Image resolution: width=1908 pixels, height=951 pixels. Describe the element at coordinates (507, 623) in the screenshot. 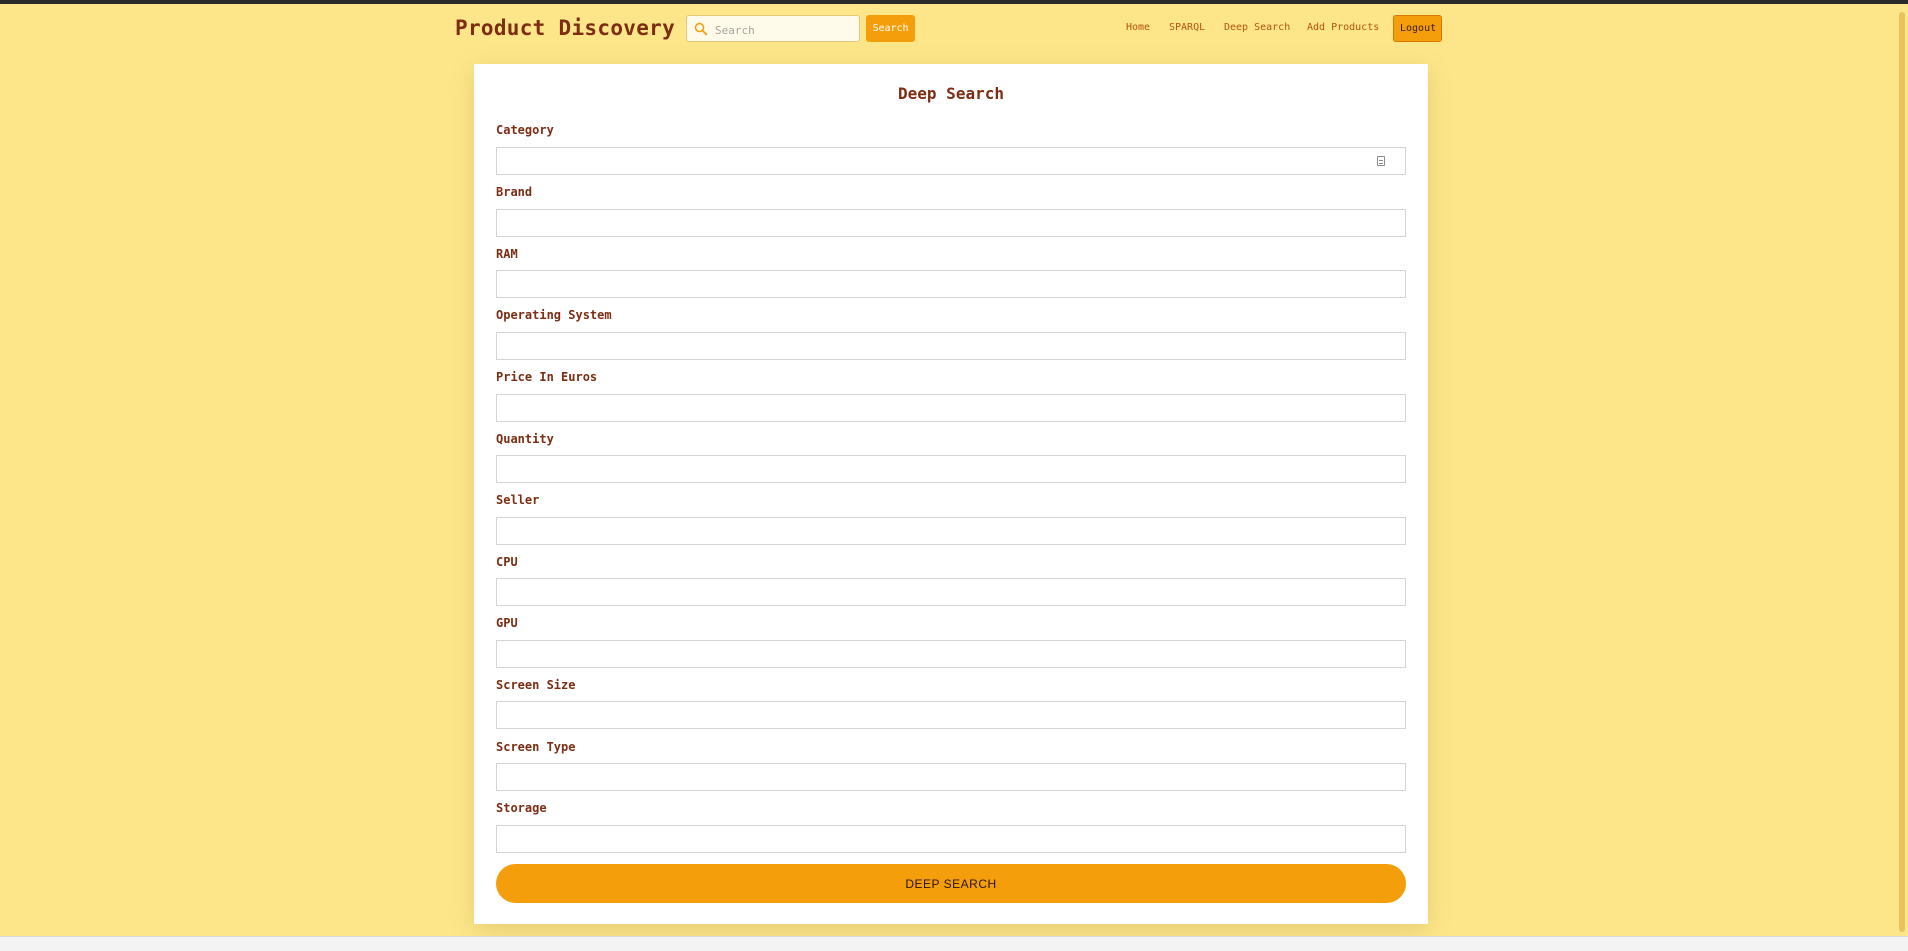

I see `field-label-gpu: GPU` at that location.